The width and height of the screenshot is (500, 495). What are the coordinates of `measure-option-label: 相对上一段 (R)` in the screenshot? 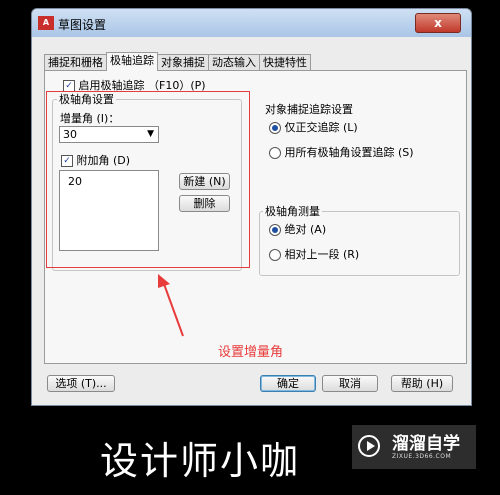 It's located at (322, 254).